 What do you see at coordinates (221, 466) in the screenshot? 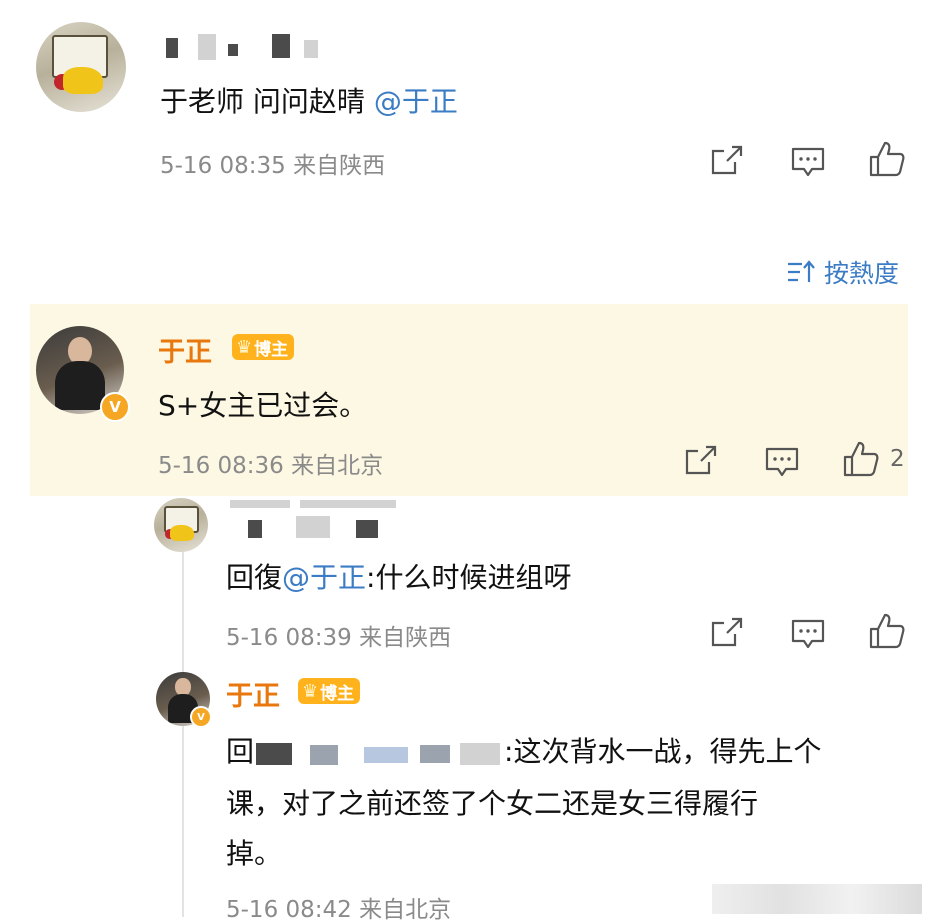
I see `timestamp: 5-16 08:36` at bounding box center [221, 466].